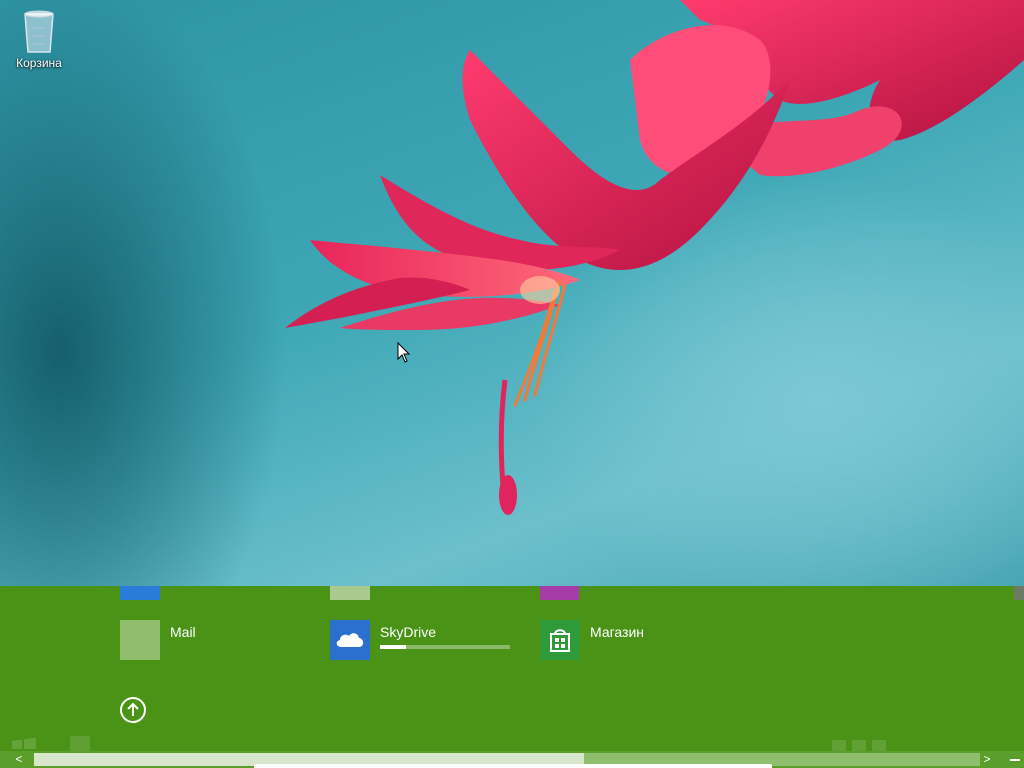  I want to click on arrow-up-icon, so click(133, 709).